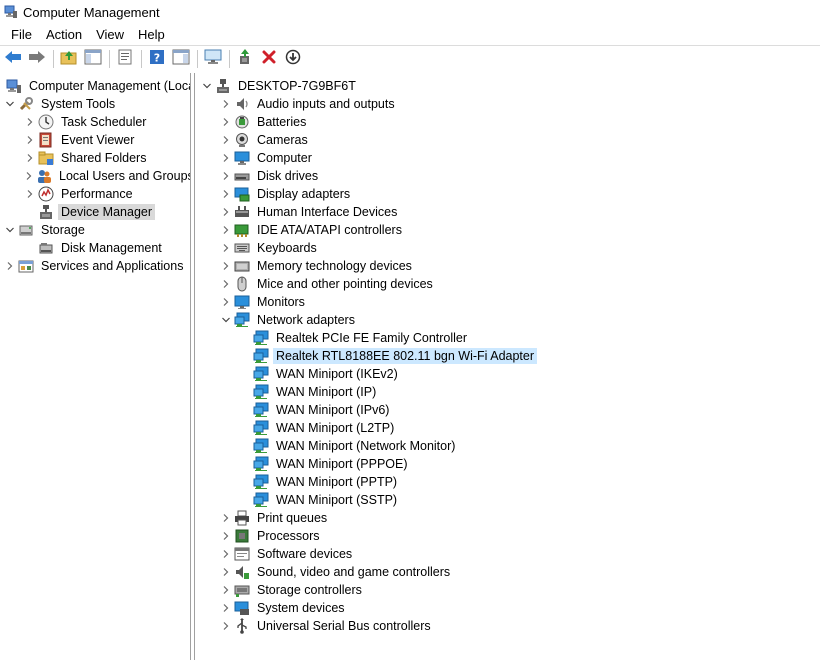 The width and height of the screenshot is (820, 660). I want to click on tree-node-label: Mice and other pointing devices, so click(345, 284).